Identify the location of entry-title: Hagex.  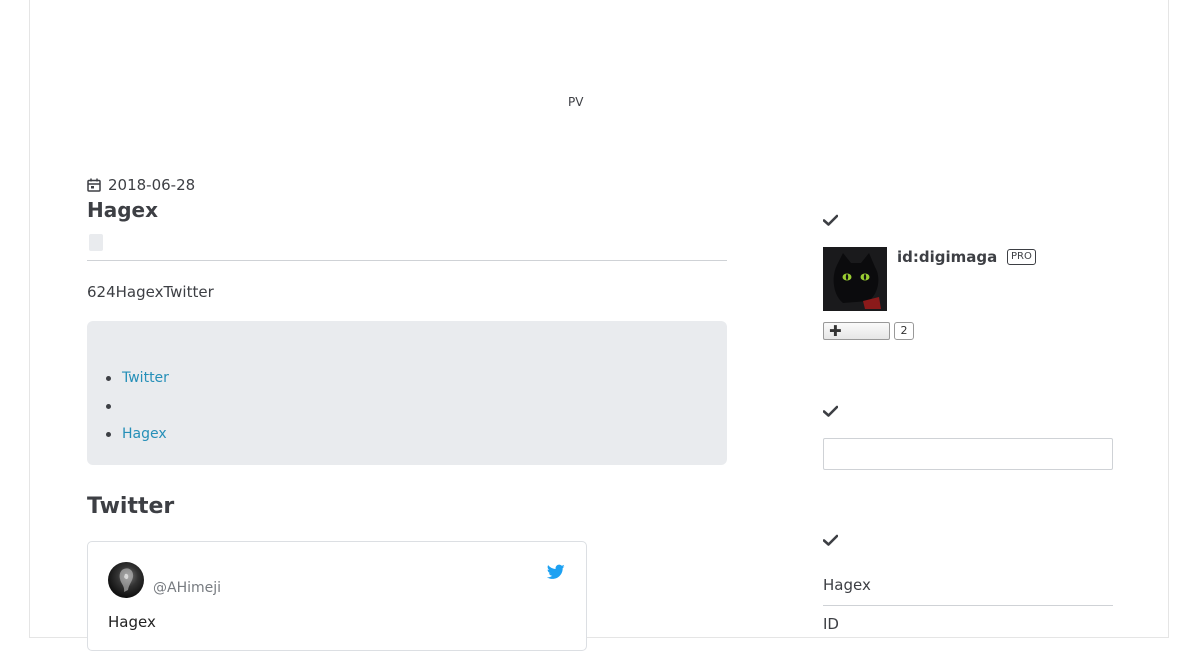
(122, 210).